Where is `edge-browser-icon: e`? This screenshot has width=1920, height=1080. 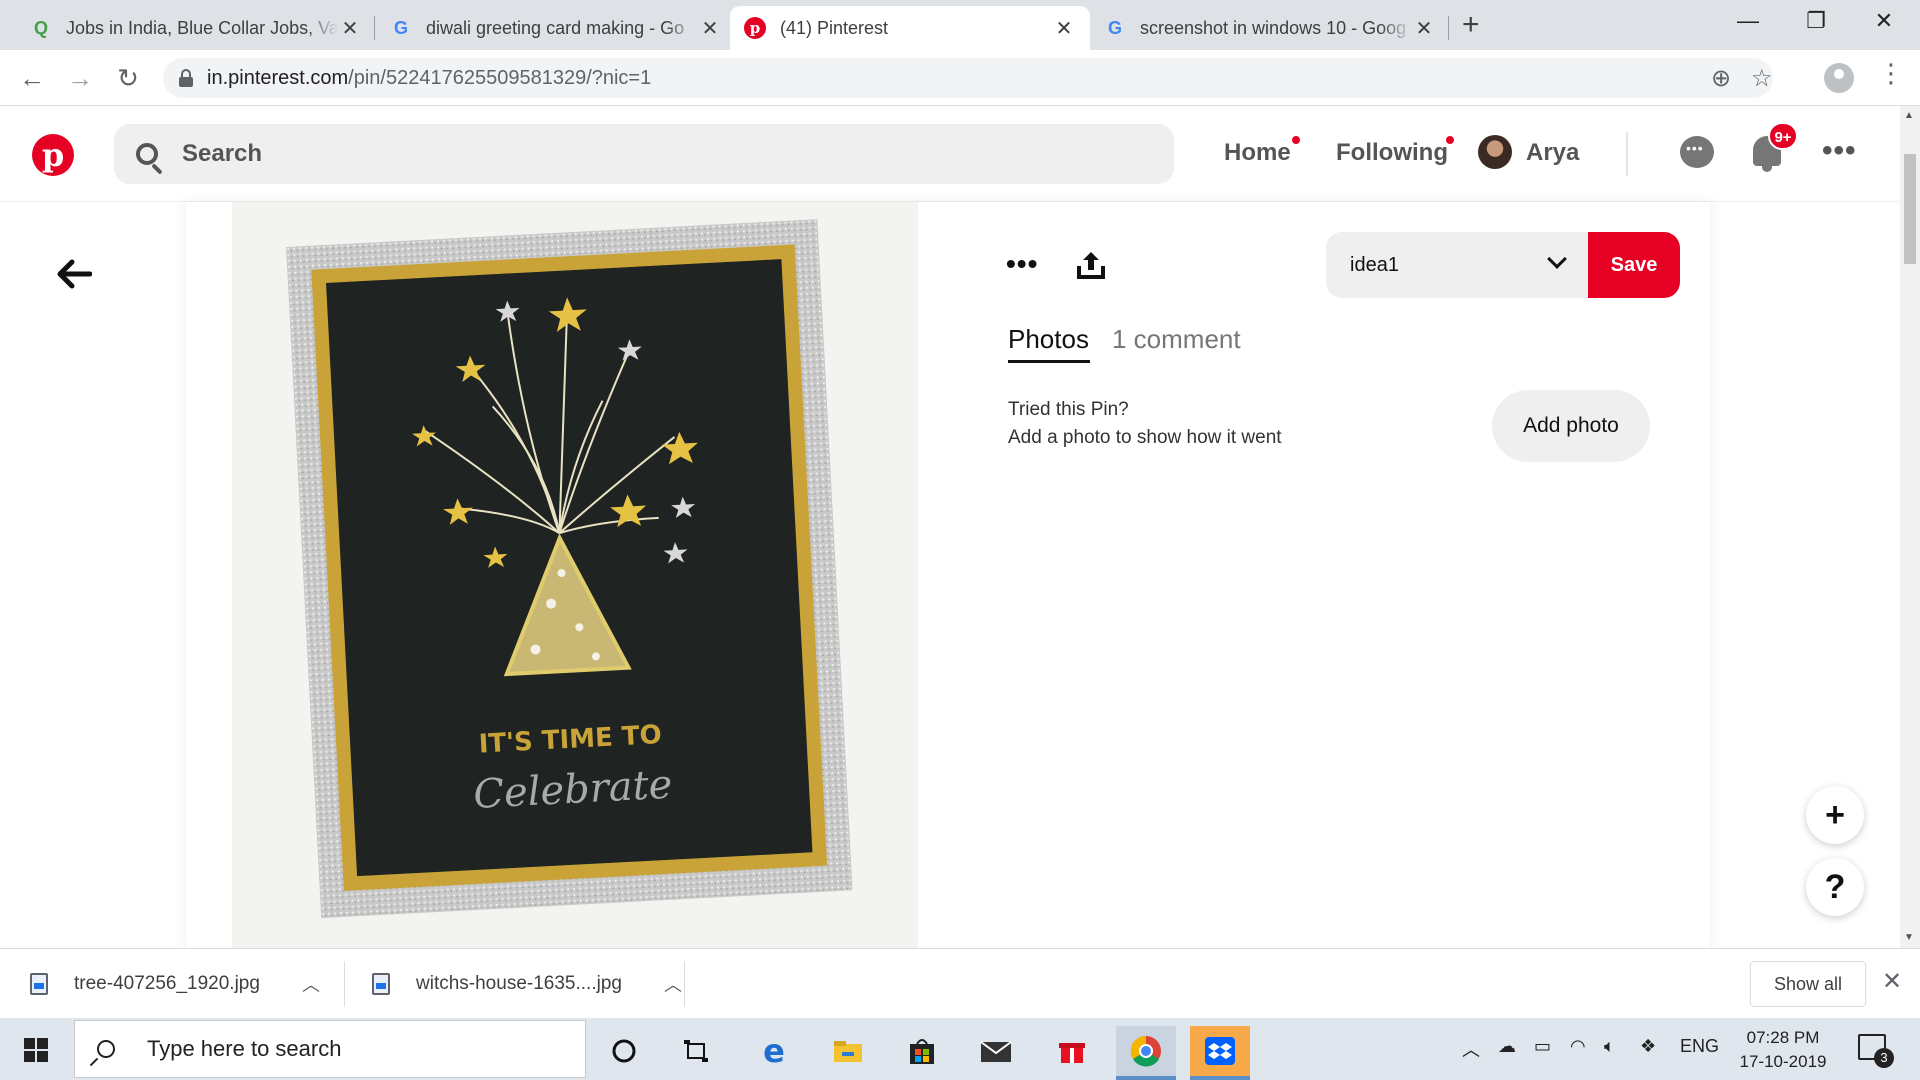
edge-browser-icon: e is located at coordinates (774, 1051).